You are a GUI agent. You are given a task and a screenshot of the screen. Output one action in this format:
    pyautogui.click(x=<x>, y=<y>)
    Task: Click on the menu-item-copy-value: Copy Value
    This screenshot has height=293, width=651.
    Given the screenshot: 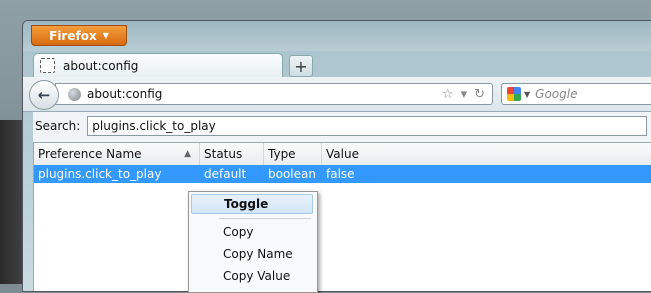 What is the action you would take?
    pyautogui.click(x=252, y=276)
    